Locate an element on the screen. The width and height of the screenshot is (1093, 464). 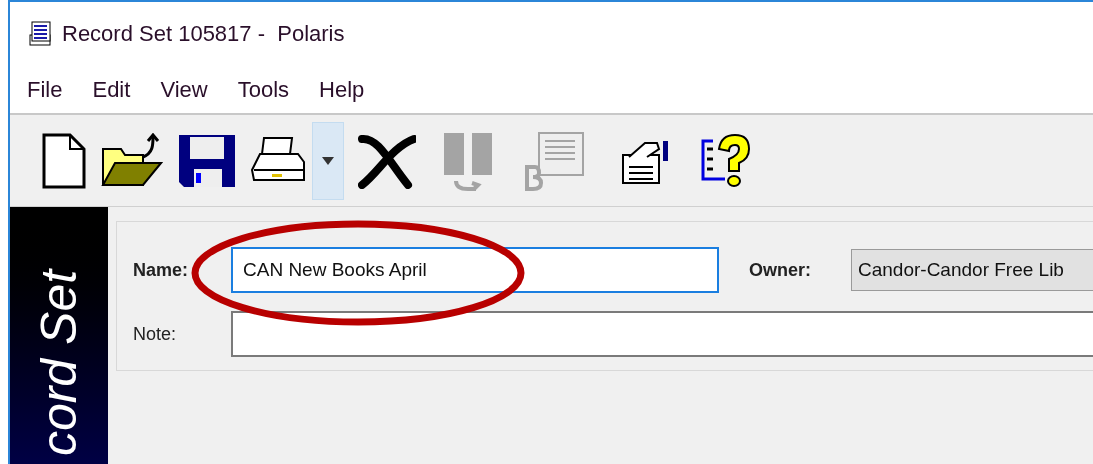
columns-icon is located at coordinates (468, 160).